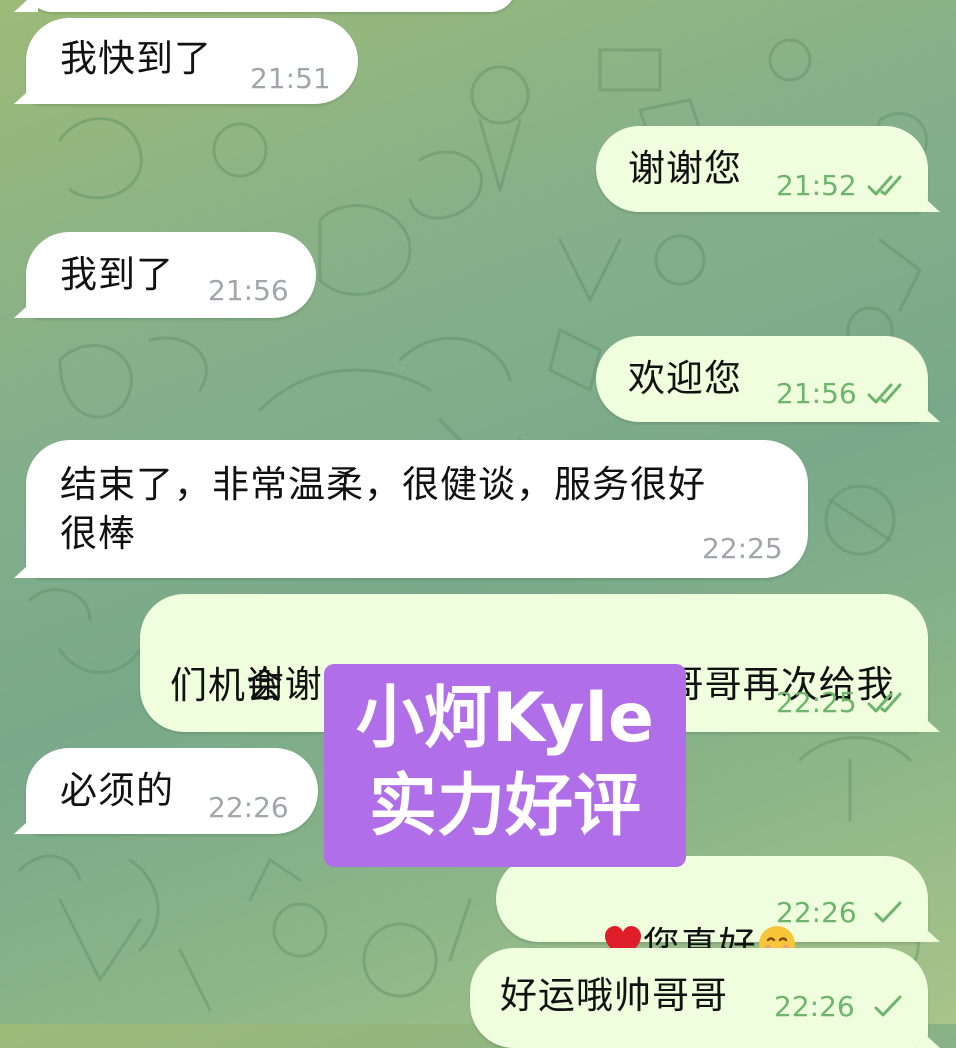 This screenshot has width=956, height=1048. What do you see at coordinates (505, 765) in the screenshot?
I see `watermark-label: 小炣Kyle 实力好评` at bounding box center [505, 765].